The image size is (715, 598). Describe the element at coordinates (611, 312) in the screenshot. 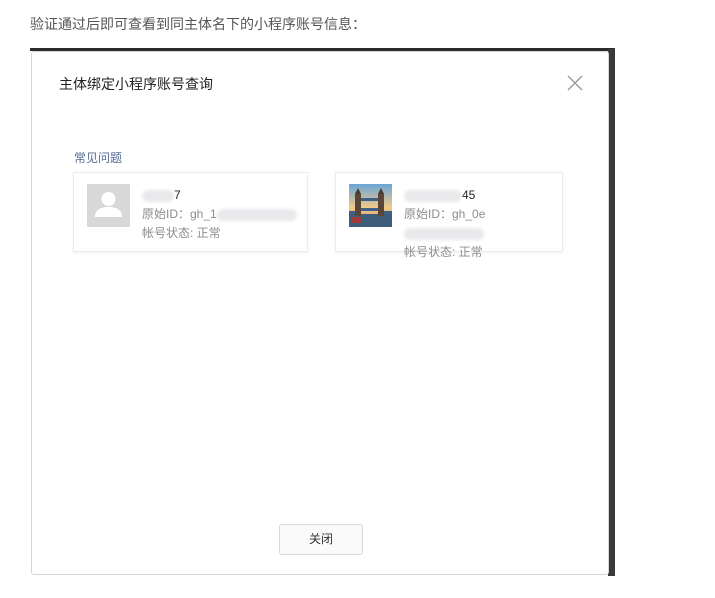

I see `modal-backdrop-edge` at that location.